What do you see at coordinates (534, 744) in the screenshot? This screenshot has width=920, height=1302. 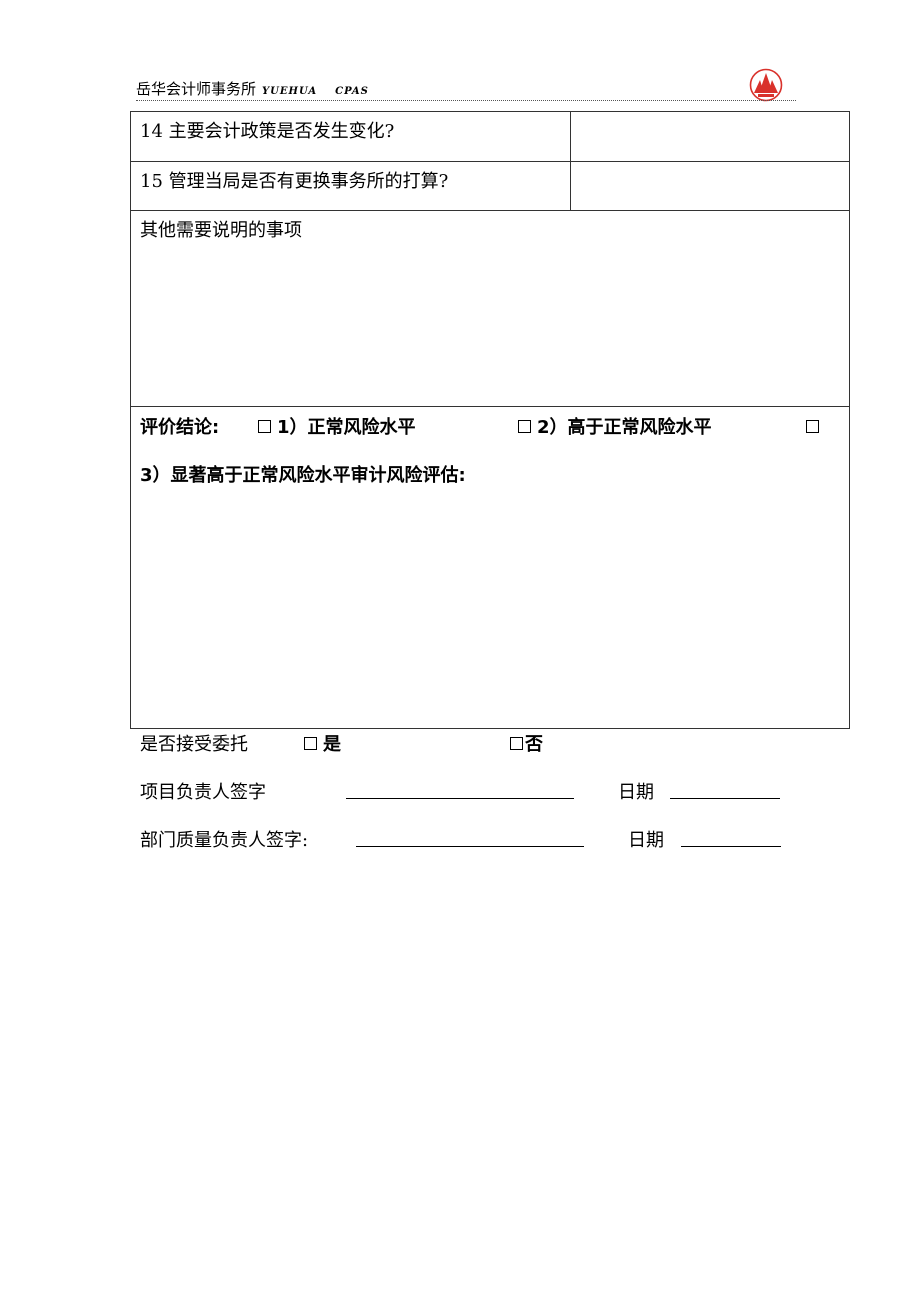 I see `accept-no-label: 否` at bounding box center [534, 744].